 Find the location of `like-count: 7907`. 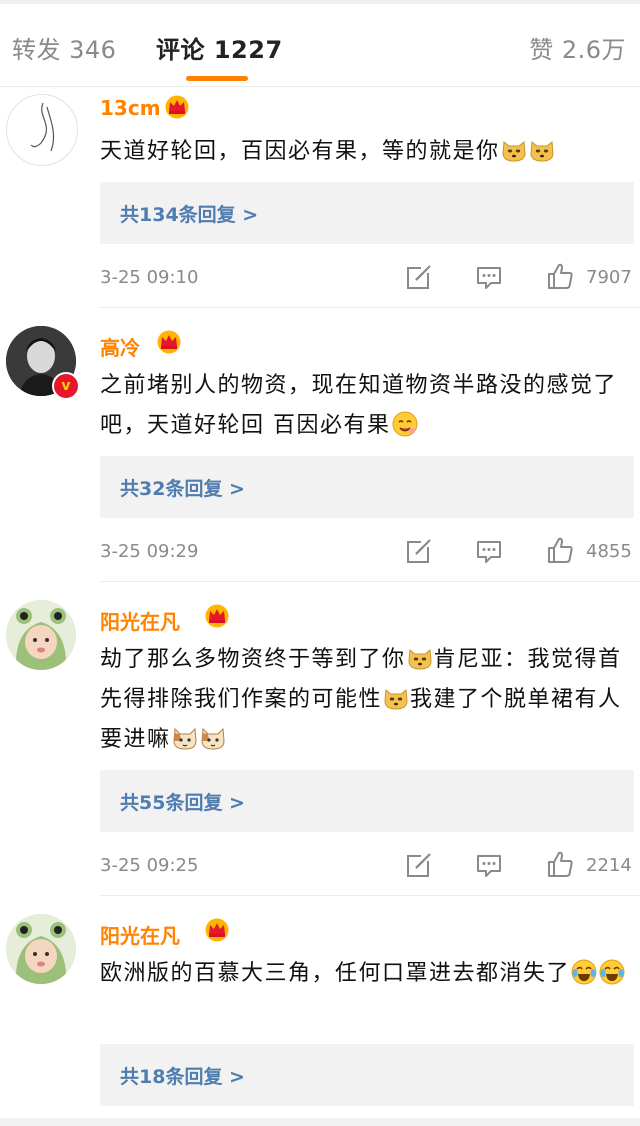

like-count: 7907 is located at coordinates (609, 277).